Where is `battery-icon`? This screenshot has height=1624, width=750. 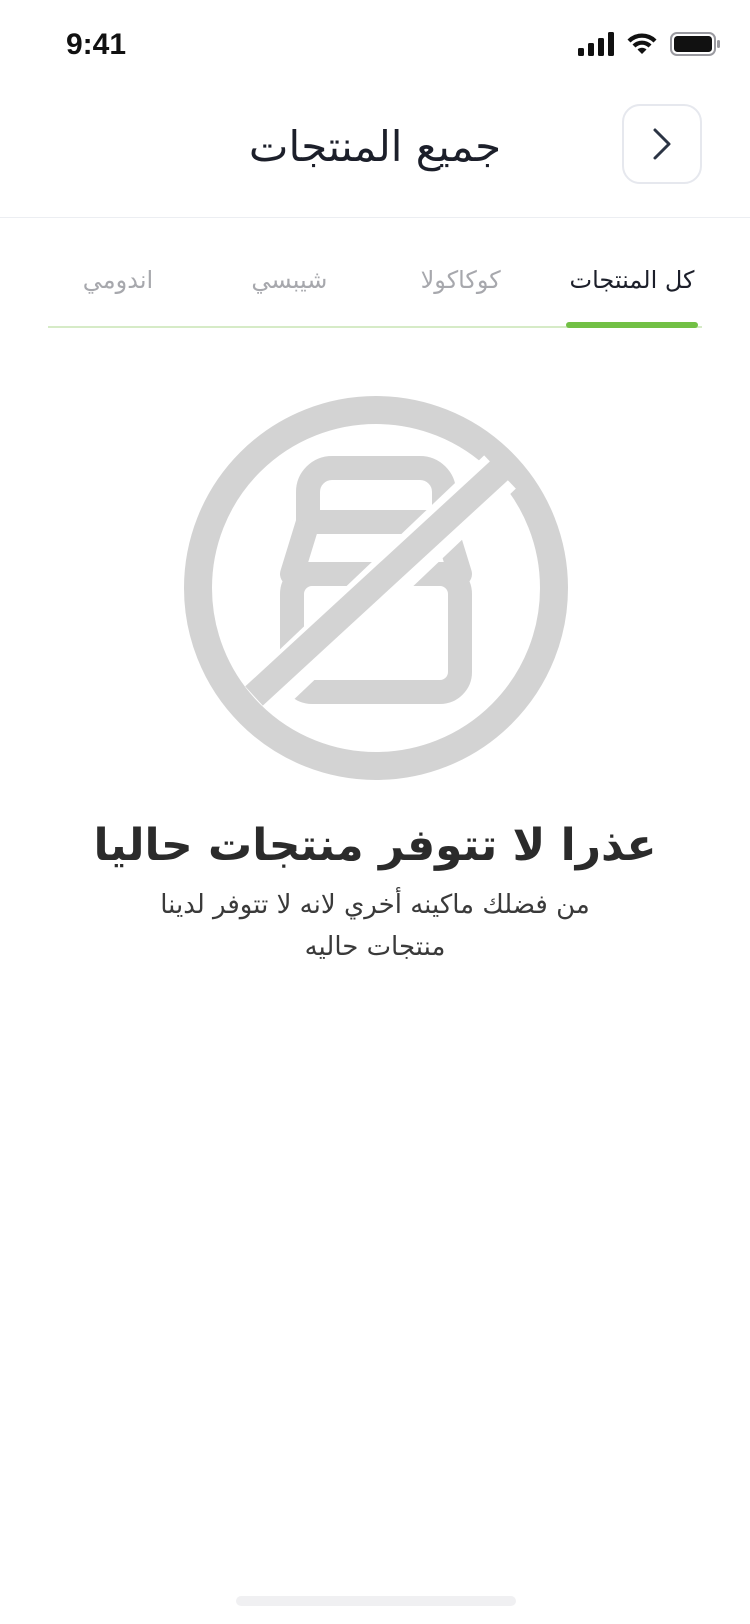
battery-icon is located at coordinates (695, 44).